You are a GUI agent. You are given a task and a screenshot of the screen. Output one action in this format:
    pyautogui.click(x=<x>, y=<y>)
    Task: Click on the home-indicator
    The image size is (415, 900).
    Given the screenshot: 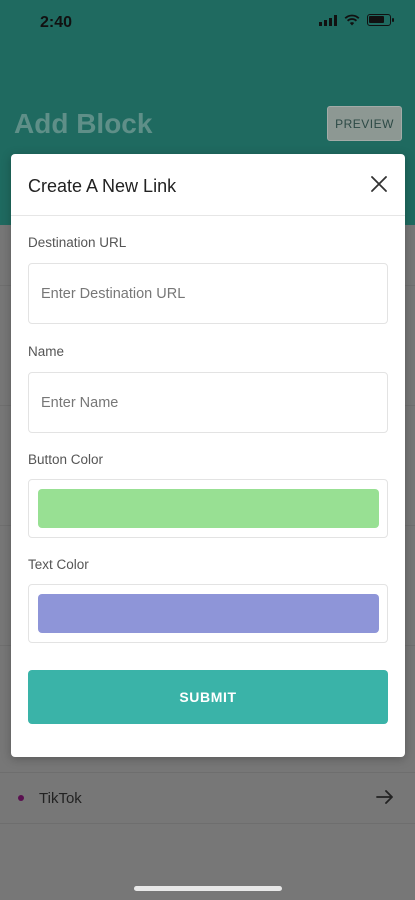 What is the action you would take?
    pyautogui.click(x=208, y=888)
    